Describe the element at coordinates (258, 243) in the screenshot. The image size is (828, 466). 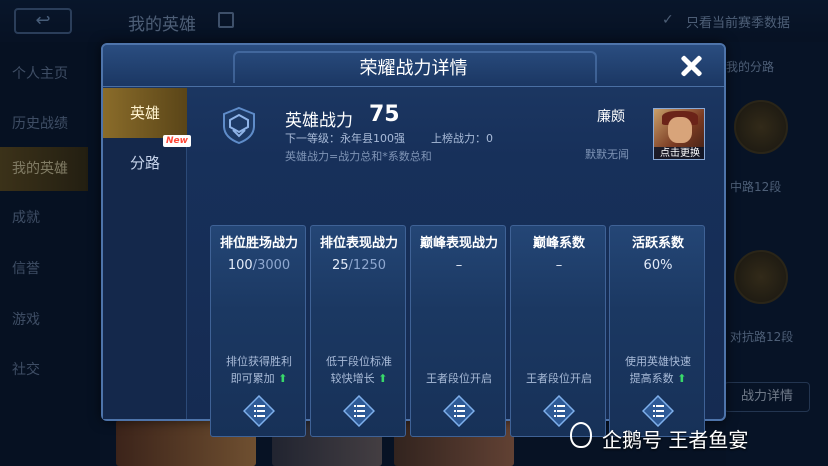
I see `card-title: 排位胜场战力` at that location.